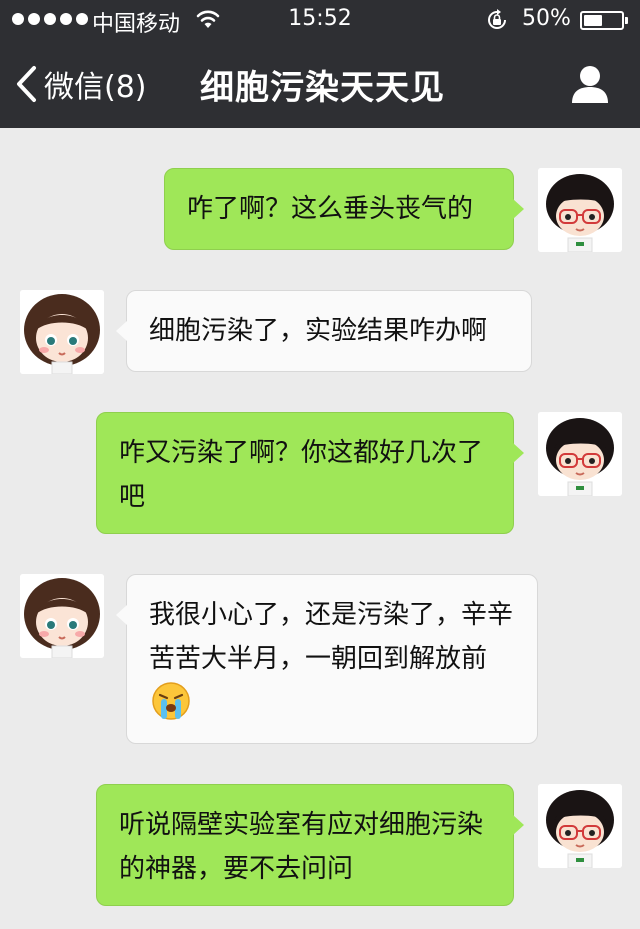 The image size is (640, 929). I want to click on message-bubble: 细胞污染了，实验结果咋办啊, so click(324, 331).